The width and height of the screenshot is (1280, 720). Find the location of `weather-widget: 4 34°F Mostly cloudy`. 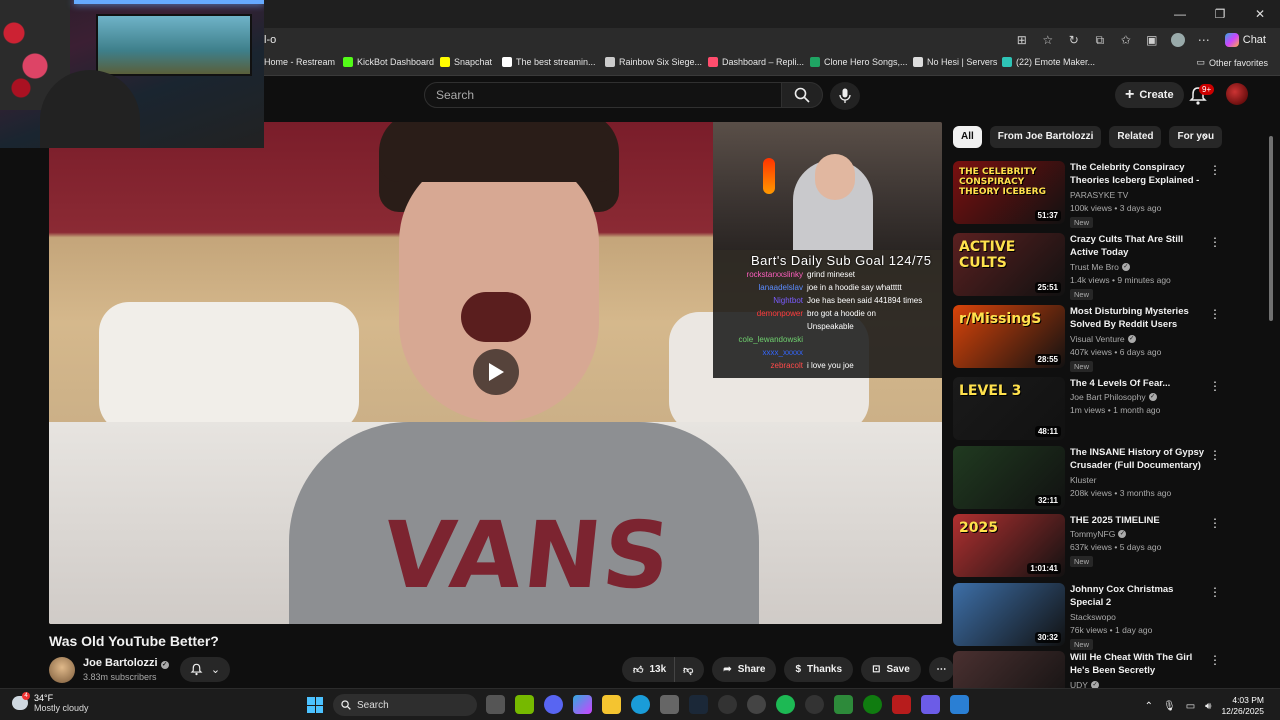

weather-widget: 4 34°F Mostly cloudy is located at coordinates (50, 702).